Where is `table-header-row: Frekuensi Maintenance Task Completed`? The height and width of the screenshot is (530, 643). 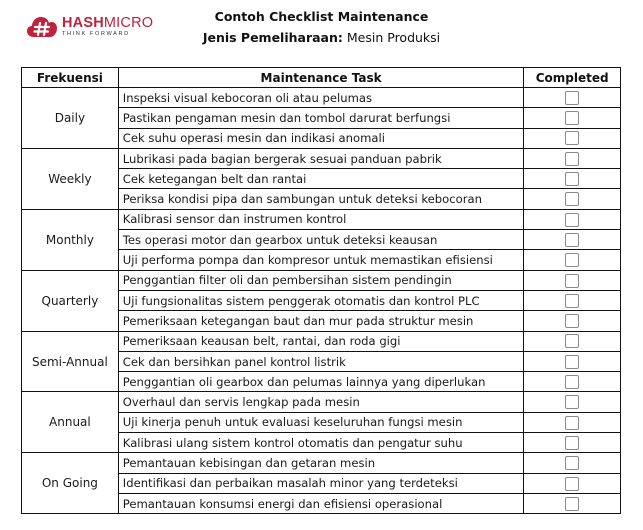
table-header-row: Frekuensi Maintenance Task Completed is located at coordinates (321, 77).